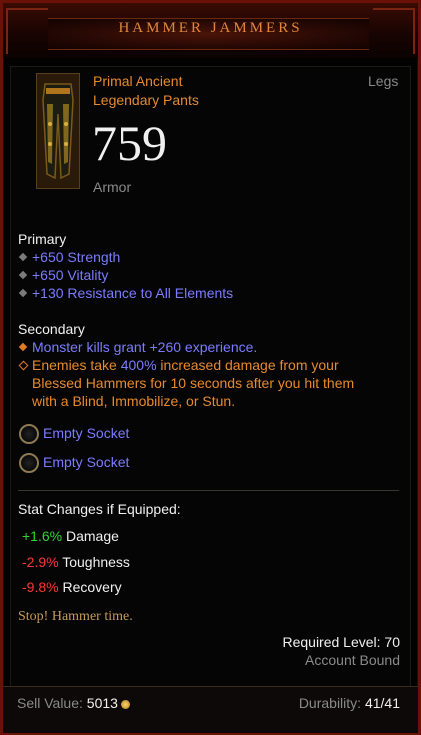  What do you see at coordinates (40, 587) in the screenshot?
I see `stat-change-value: -9.8%` at bounding box center [40, 587].